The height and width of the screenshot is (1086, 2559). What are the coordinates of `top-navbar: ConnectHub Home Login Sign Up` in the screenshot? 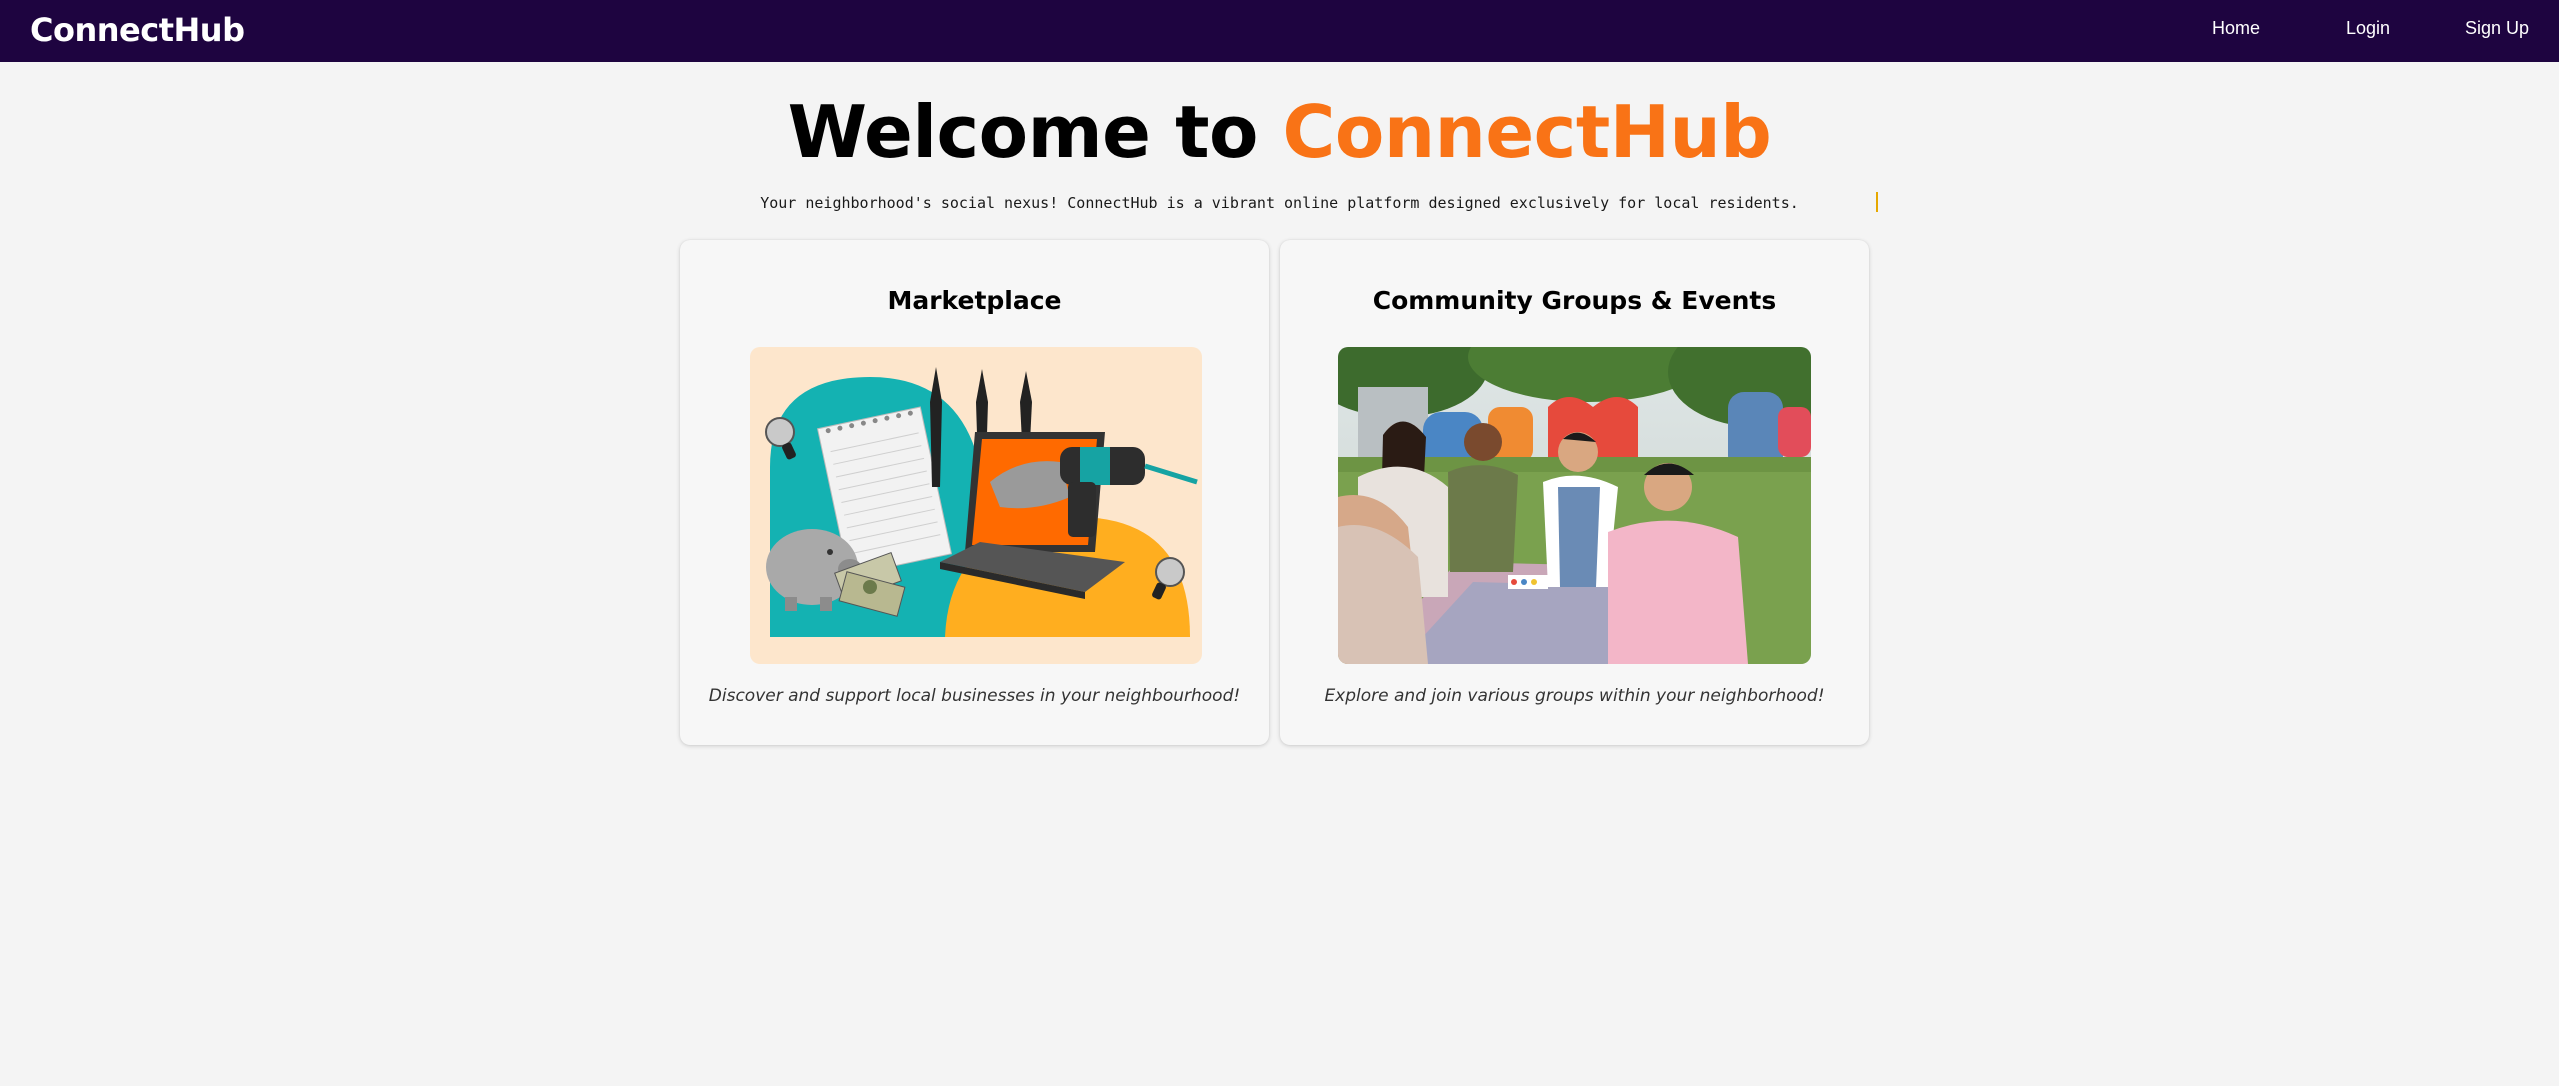 It's located at (1279, 31).